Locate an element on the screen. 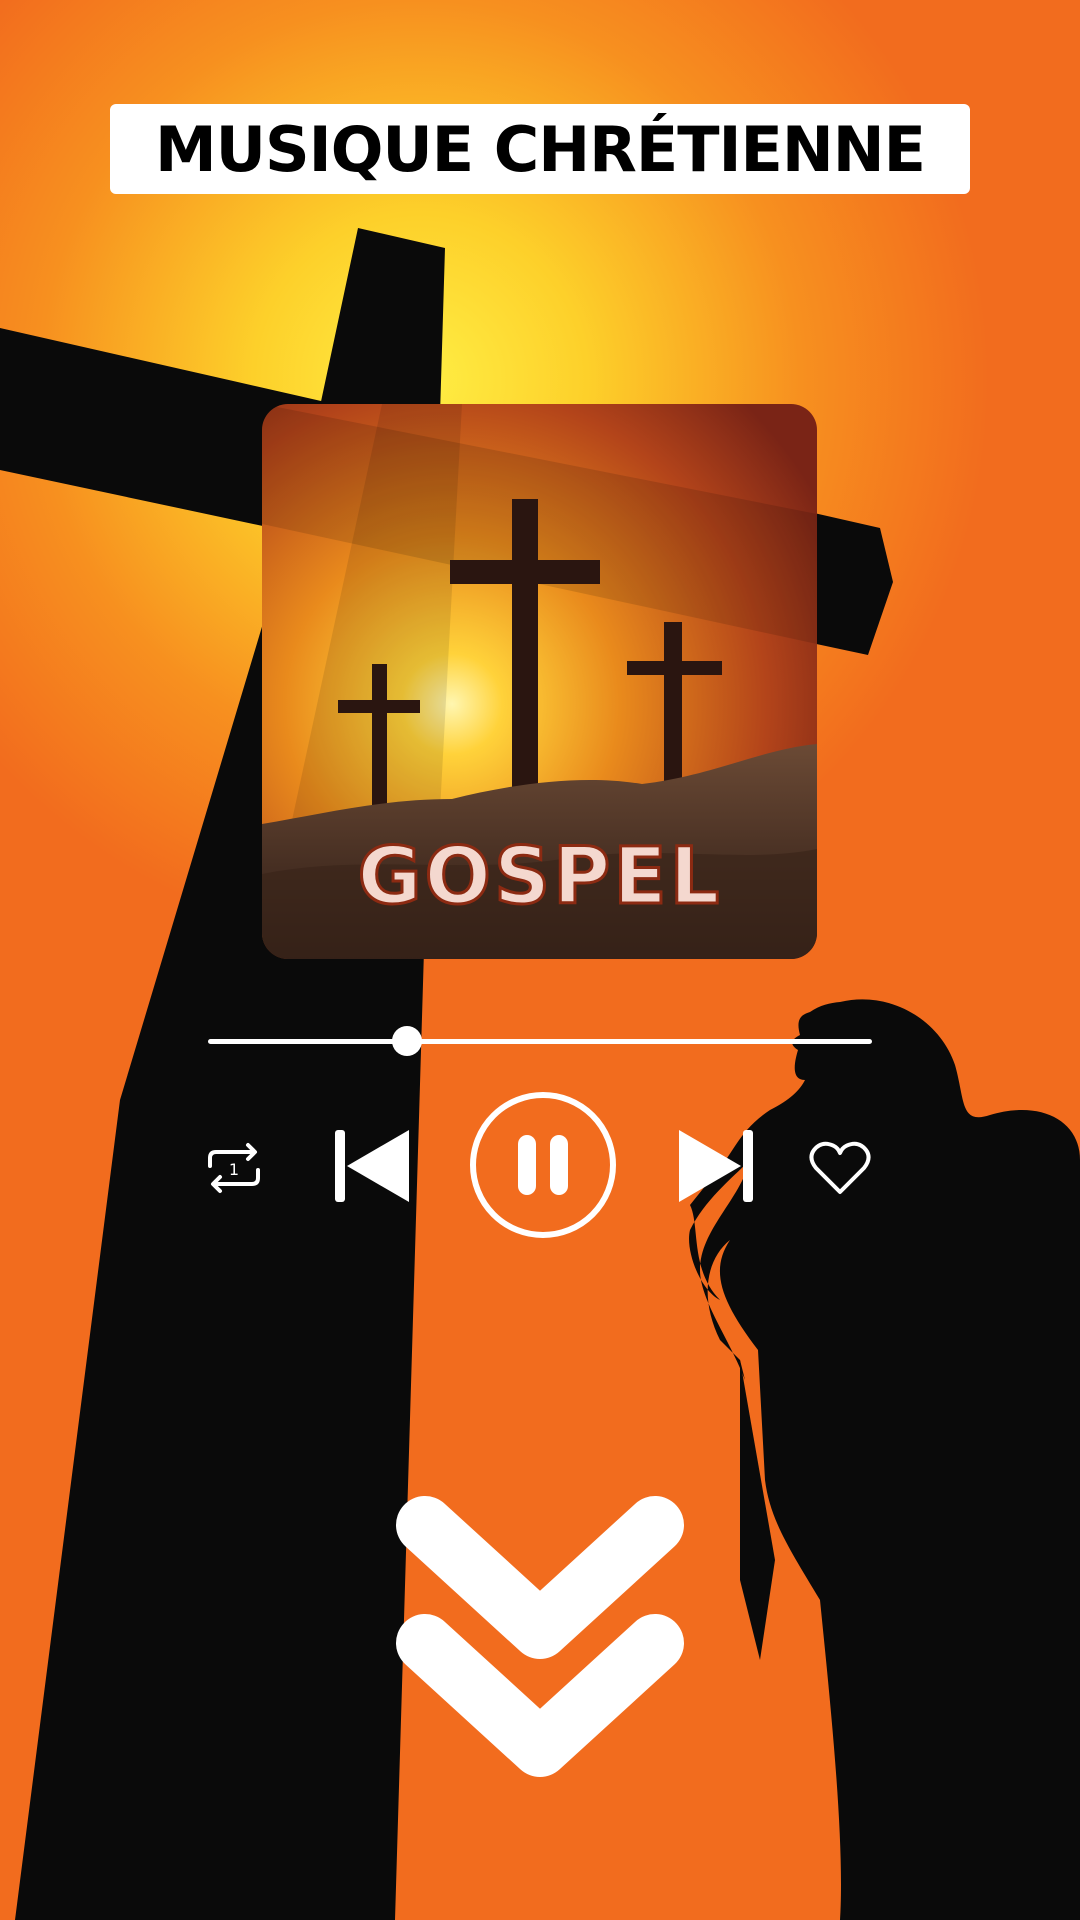 The height and width of the screenshot is (1920, 1080). title-banner: MUSIQUE CHRÉTIENNE is located at coordinates (540, 149).